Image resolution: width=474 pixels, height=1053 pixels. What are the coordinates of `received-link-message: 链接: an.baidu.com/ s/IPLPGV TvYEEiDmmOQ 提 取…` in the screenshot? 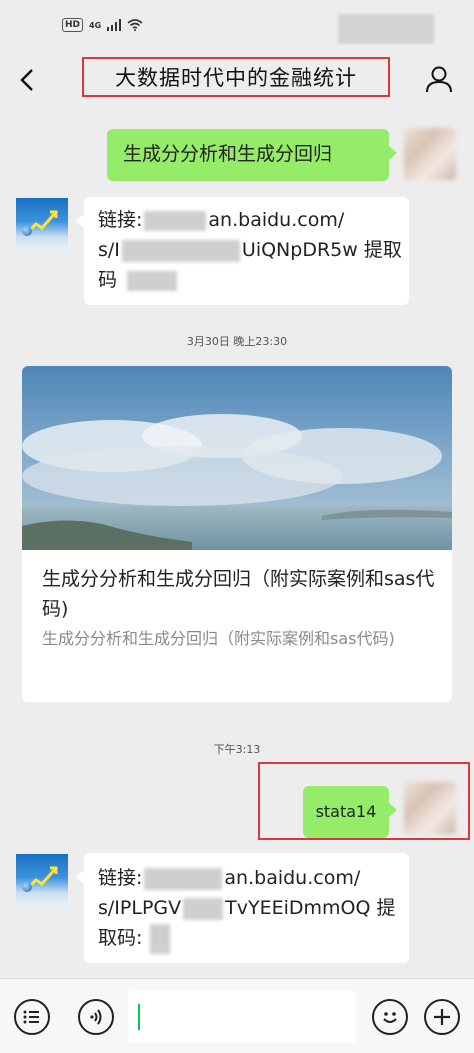 It's located at (246, 908).